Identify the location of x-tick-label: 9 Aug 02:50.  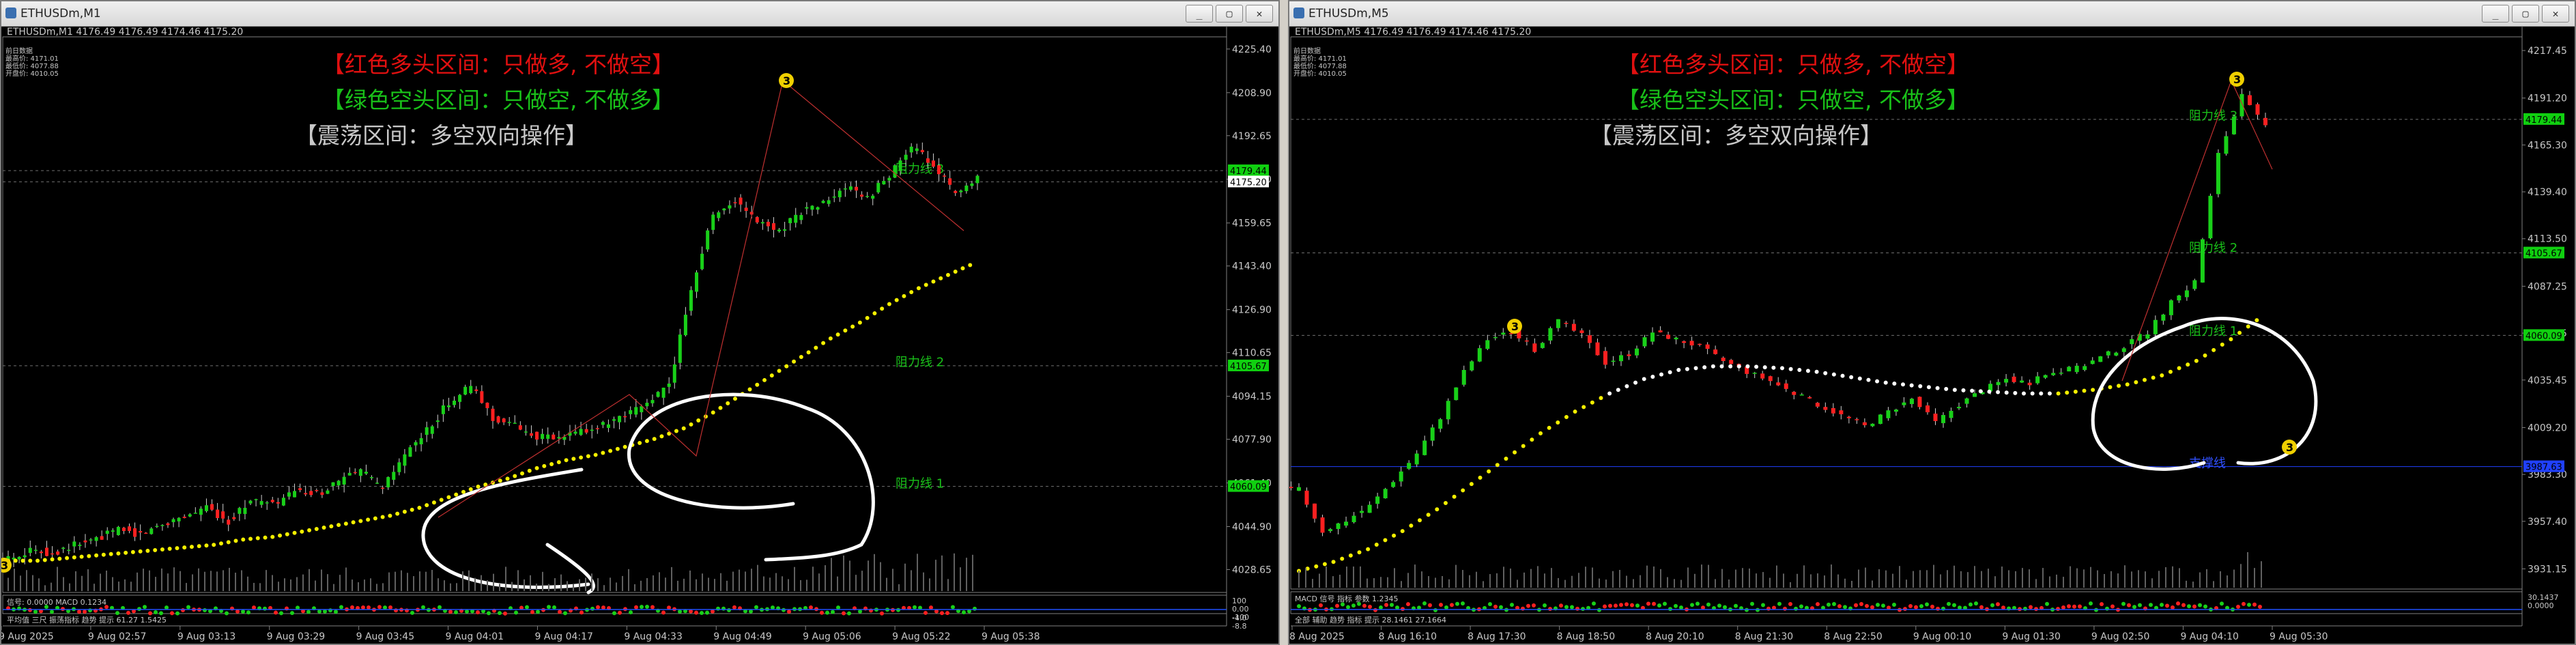
(2120, 636).